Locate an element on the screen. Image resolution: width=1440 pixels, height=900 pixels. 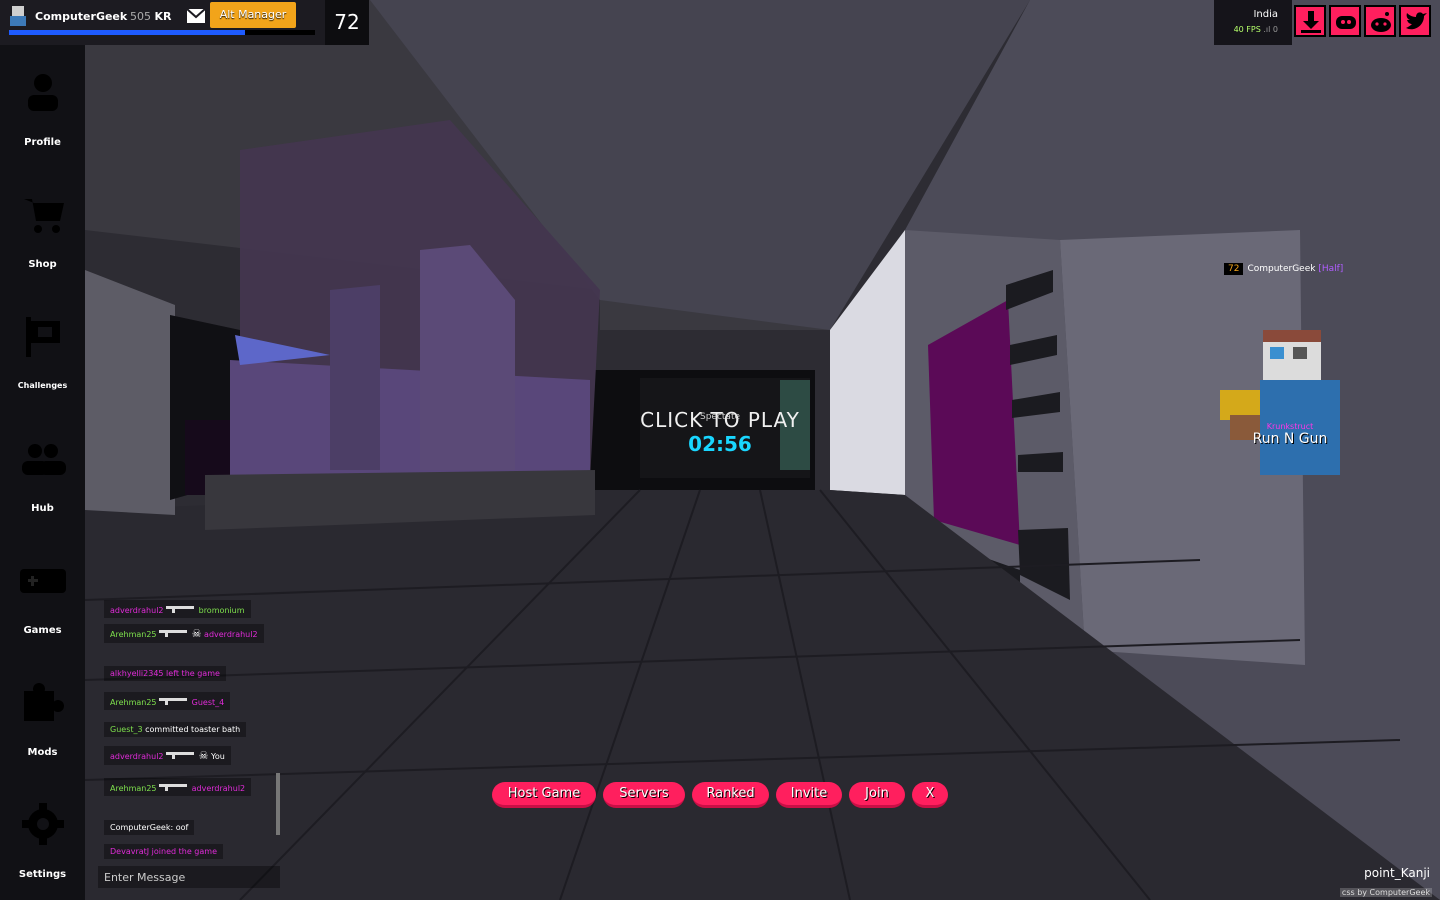
download-icon is located at coordinates (1311, 22).